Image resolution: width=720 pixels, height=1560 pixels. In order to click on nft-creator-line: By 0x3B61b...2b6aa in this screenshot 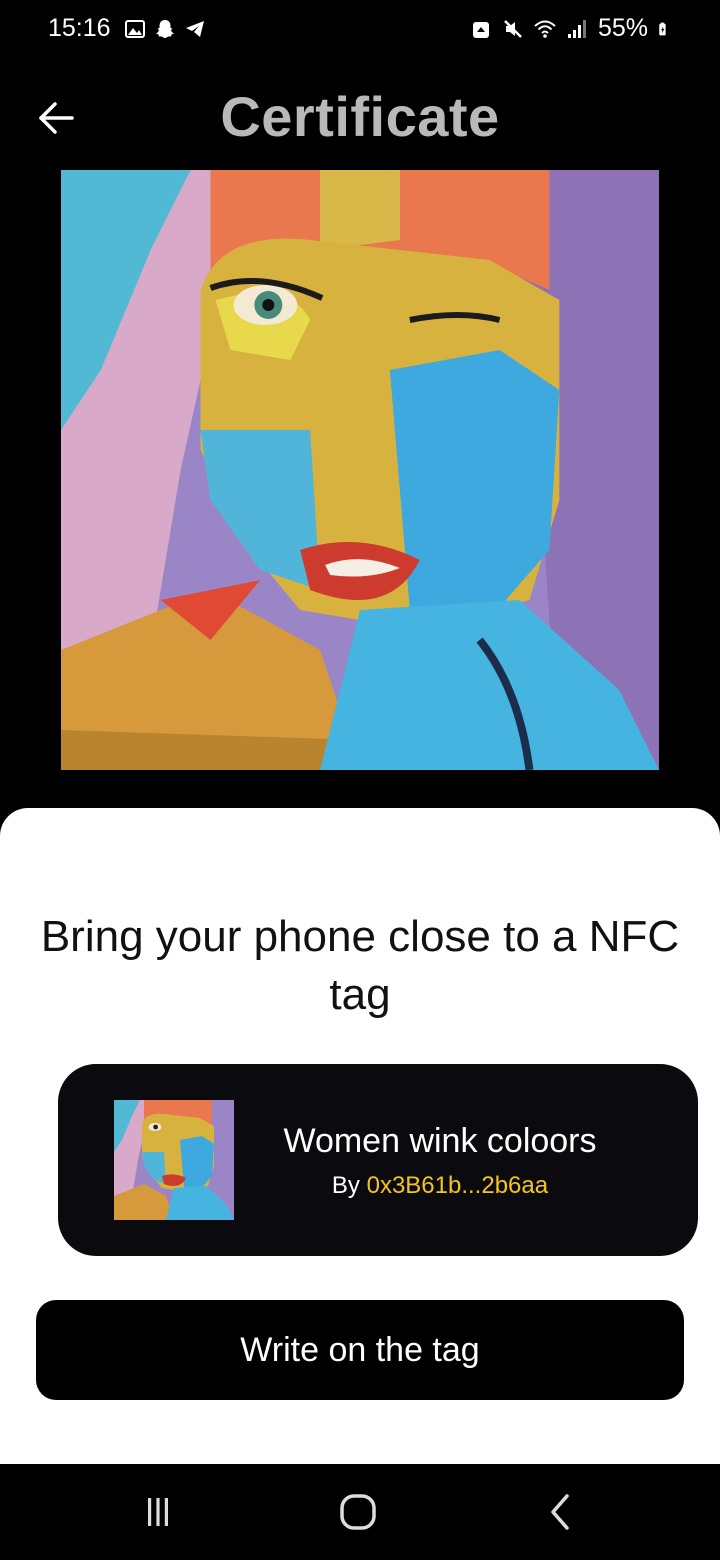, I will do `click(440, 1186)`.